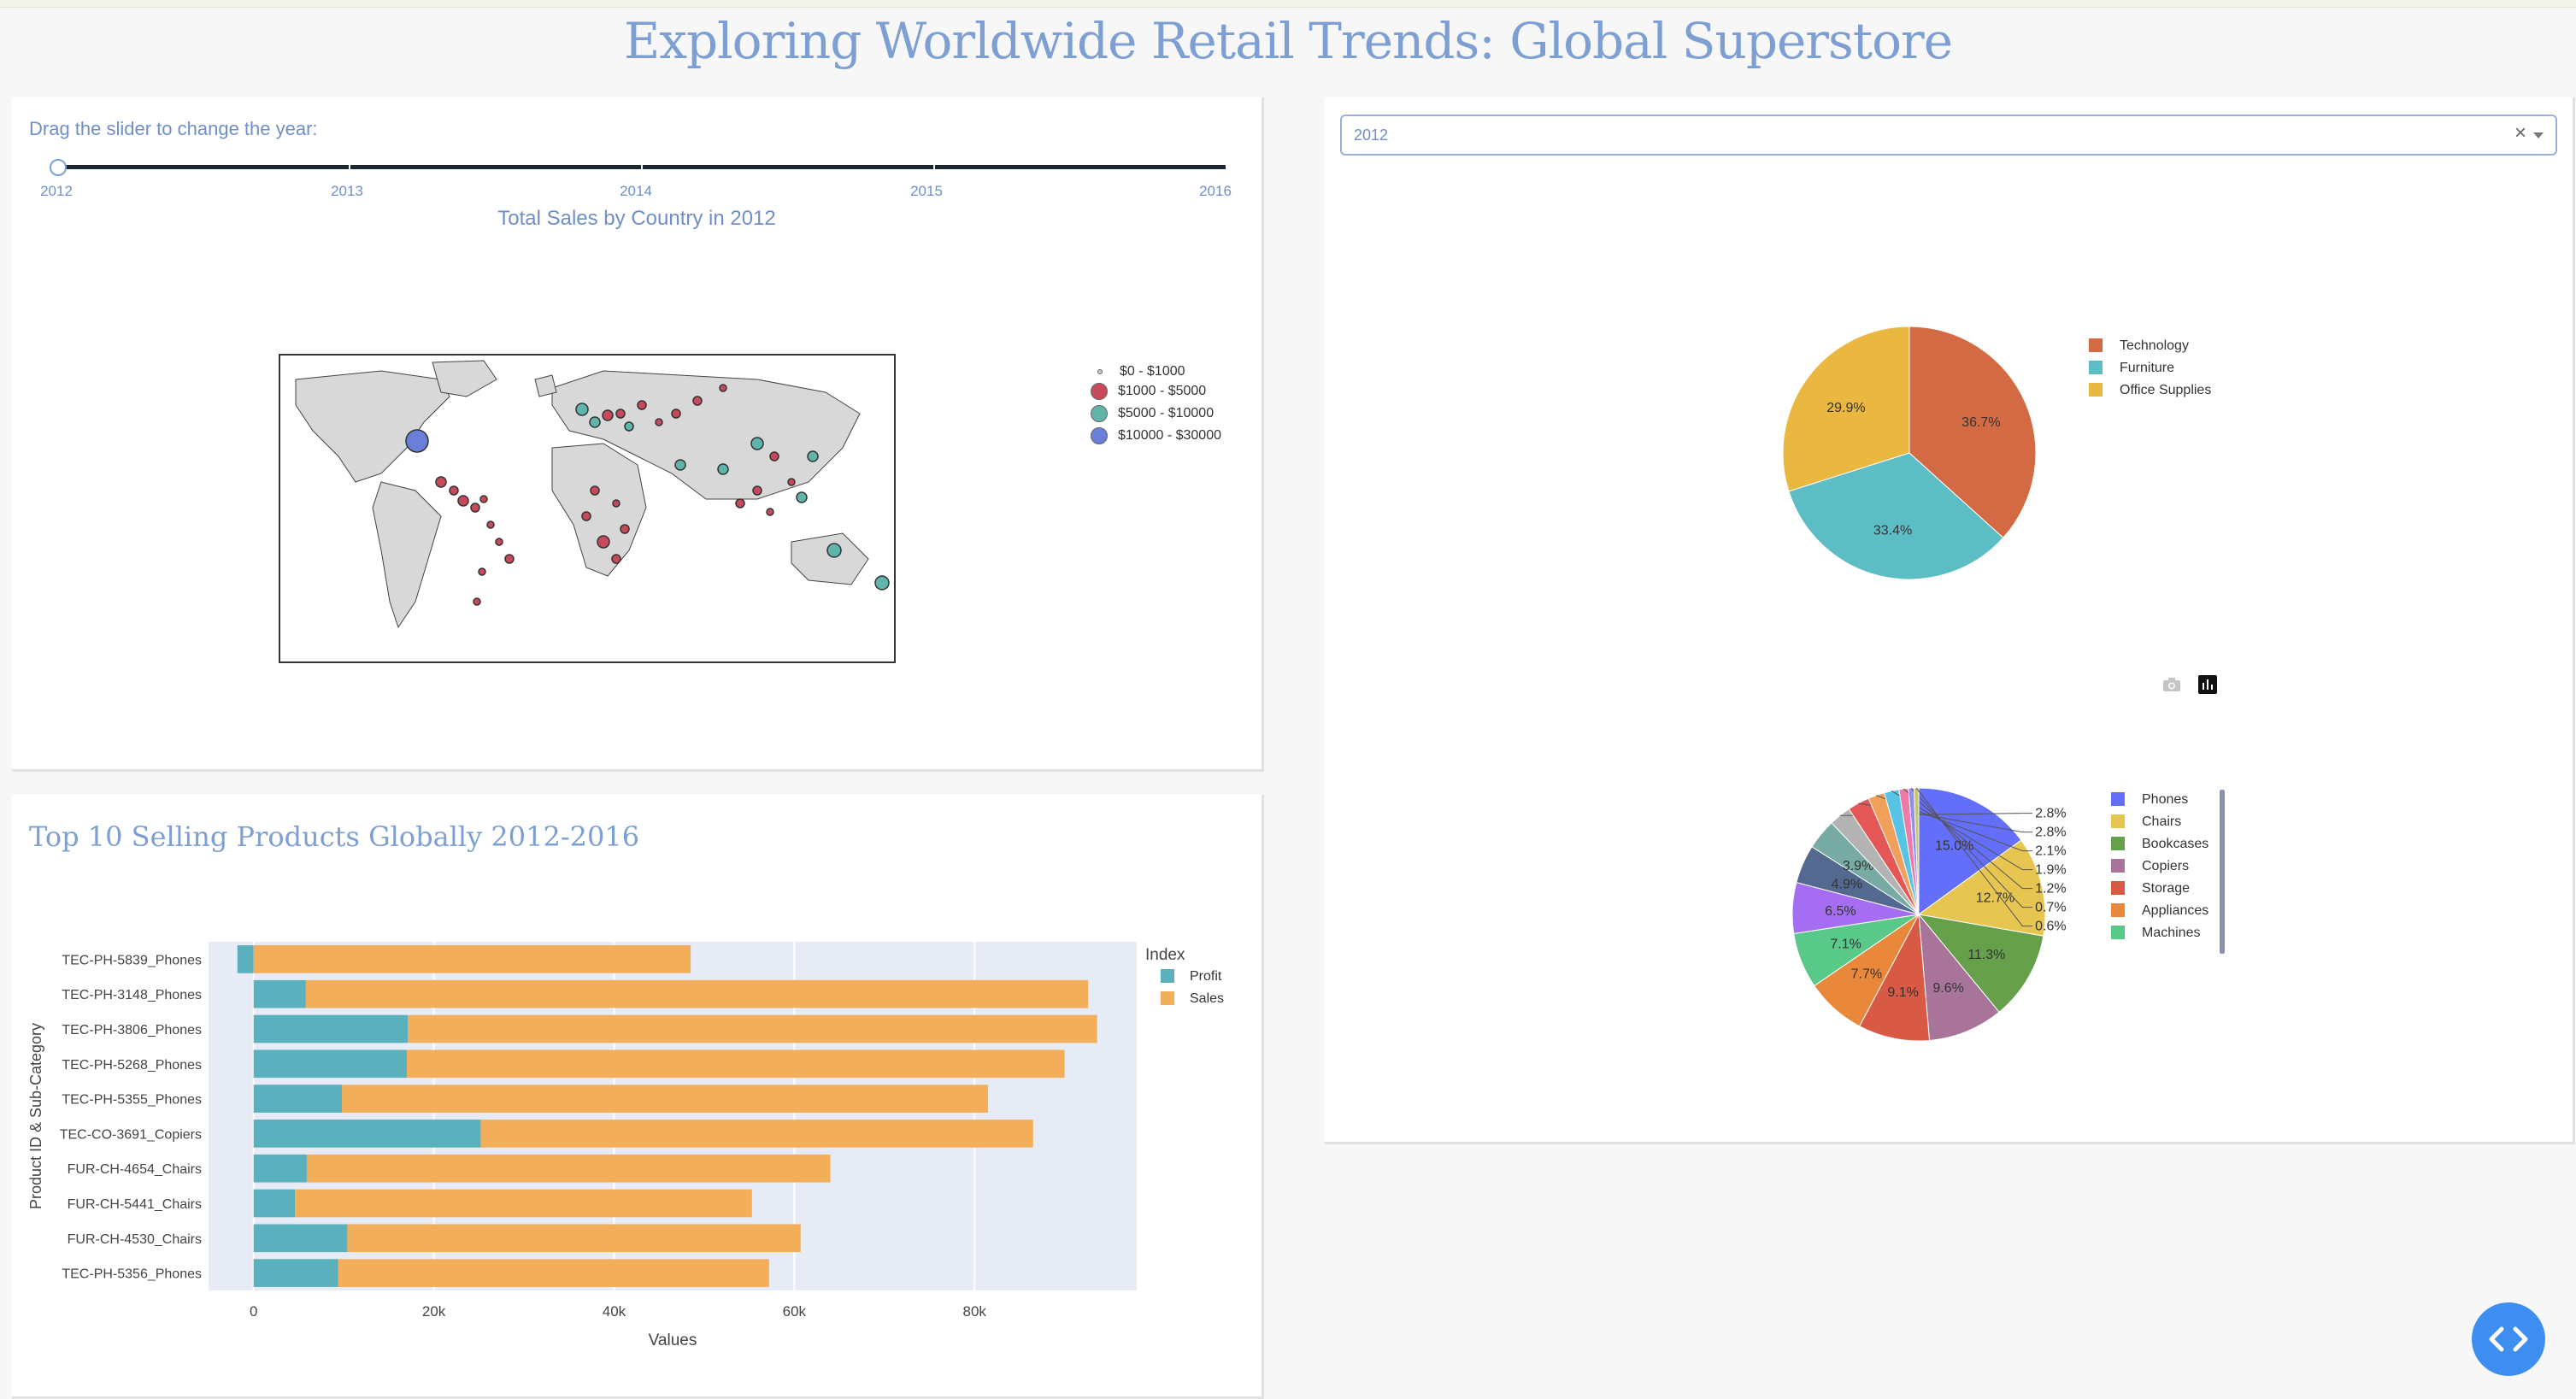 This screenshot has height=1399, width=2576. What do you see at coordinates (2050, 851) in the screenshot?
I see `pie-slice-label: 2.1%` at bounding box center [2050, 851].